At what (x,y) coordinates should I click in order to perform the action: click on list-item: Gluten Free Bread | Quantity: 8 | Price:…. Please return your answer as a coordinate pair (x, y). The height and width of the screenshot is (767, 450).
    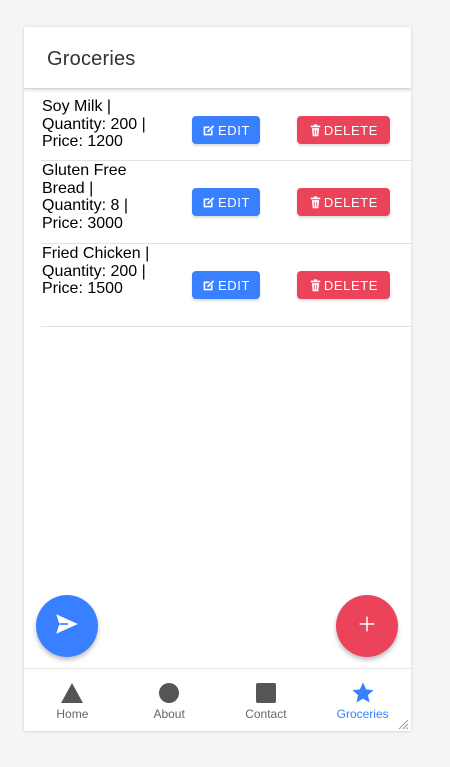
    Looking at the image, I should click on (226, 202).